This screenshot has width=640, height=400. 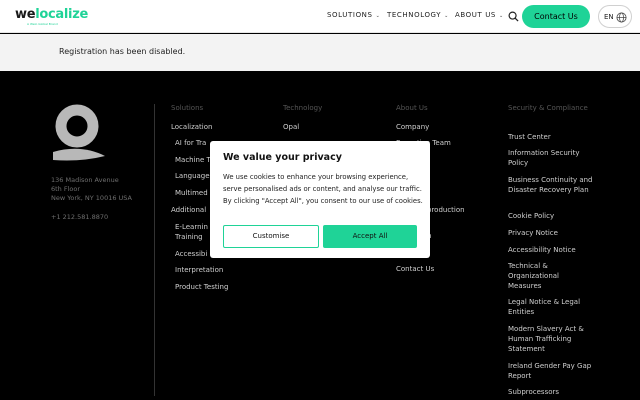 I want to click on footer-heading-solutions: Solutions, so click(x=187, y=108).